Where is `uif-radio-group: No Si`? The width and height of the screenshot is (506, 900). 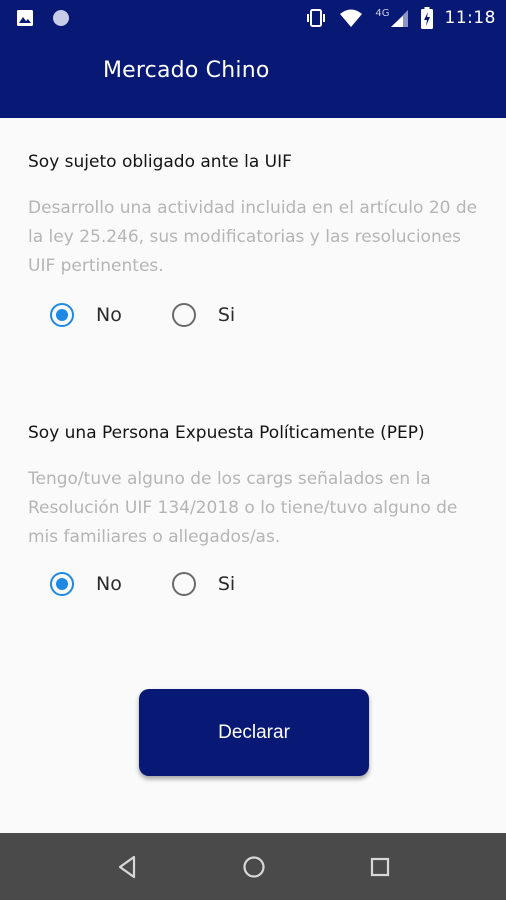
uif-radio-group: No Si is located at coordinates (142, 315).